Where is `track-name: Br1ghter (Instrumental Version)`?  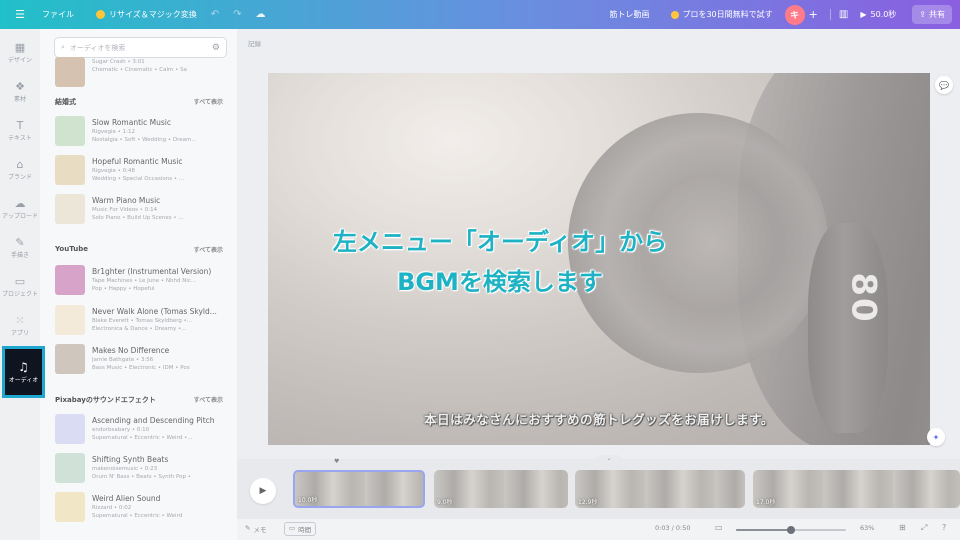
track-name: Br1ghter (Instrumental Version) is located at coordinates (152, 271).